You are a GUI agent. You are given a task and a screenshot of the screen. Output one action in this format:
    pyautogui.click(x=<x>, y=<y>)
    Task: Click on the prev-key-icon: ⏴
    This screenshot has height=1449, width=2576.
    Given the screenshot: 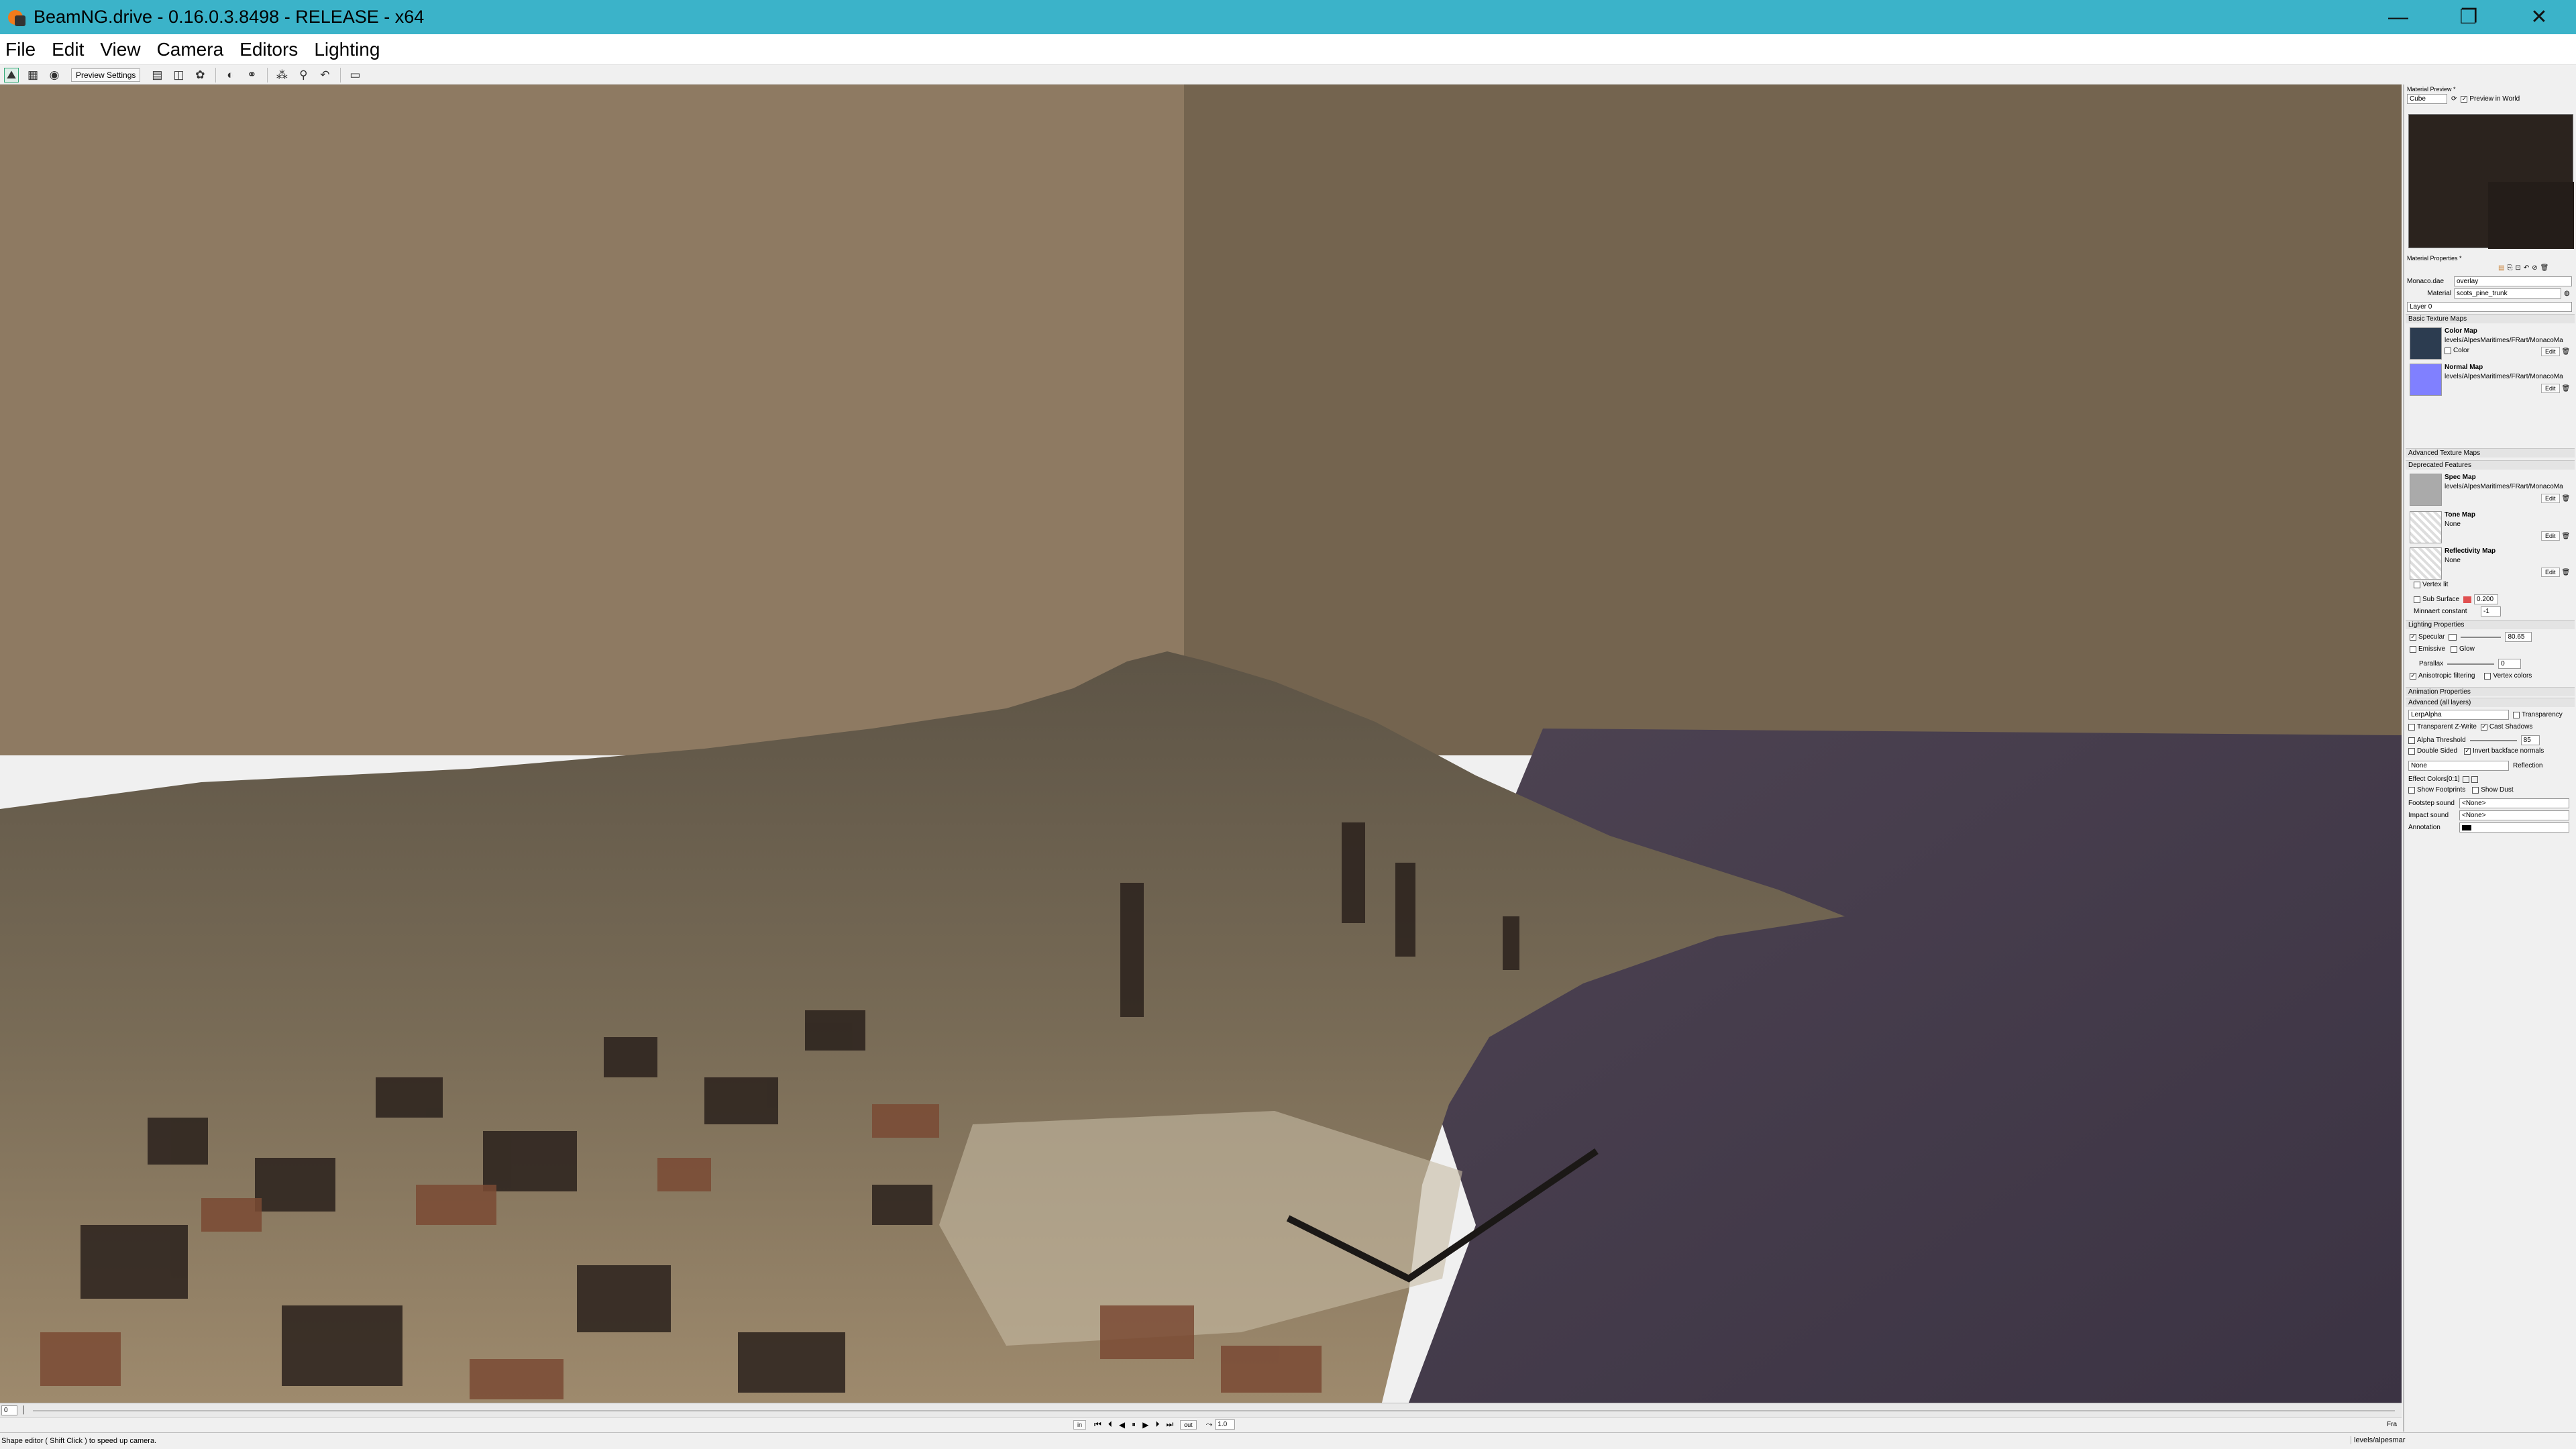 What is the action you would take?
    pyautogui.click(x=1110, y=1424)
    